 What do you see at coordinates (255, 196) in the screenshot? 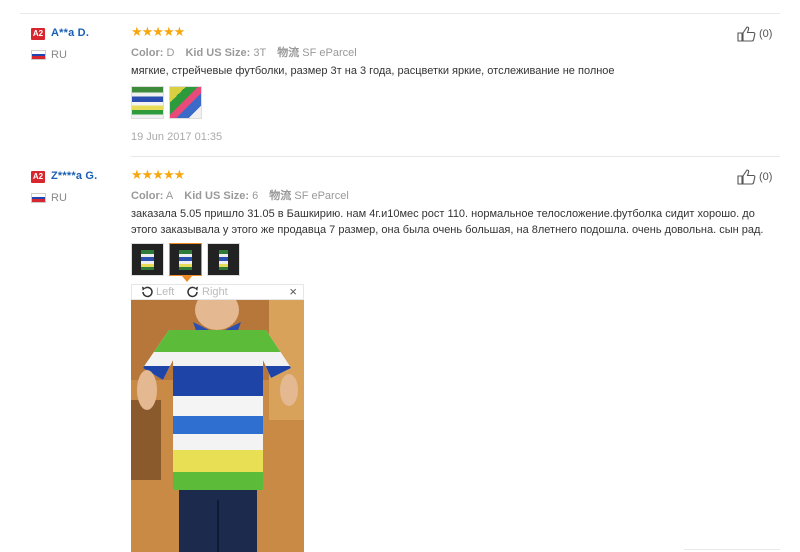
I see `size-value: 6` at bounding box center [255, 196].